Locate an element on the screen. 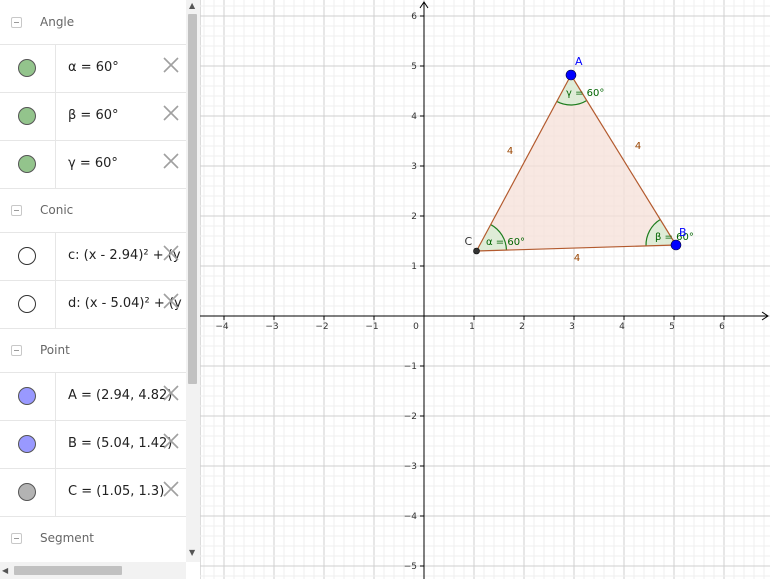 The width and height of the screenshot is (770, 579). algebra-vertical-scrollbar: ▲ ▼ is located at coordinates (193, 281).